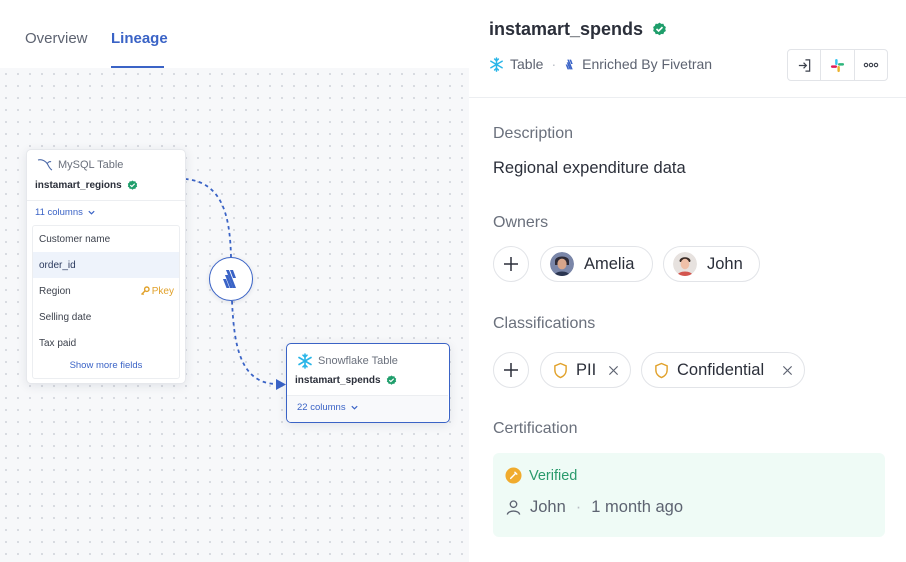 The width and height of the screenshot is (906, 562). What do you see at coordinates (254, 342) in the screenshot?
I see `edge-process-to-target` at bounding box center [254, 342].